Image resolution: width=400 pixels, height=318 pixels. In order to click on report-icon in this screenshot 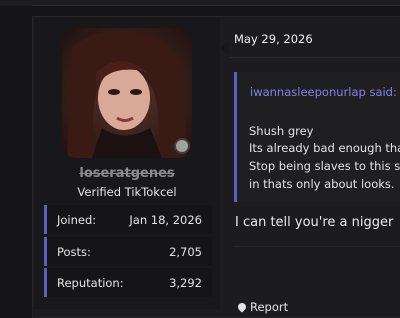, I will do `click(242, 307)`.